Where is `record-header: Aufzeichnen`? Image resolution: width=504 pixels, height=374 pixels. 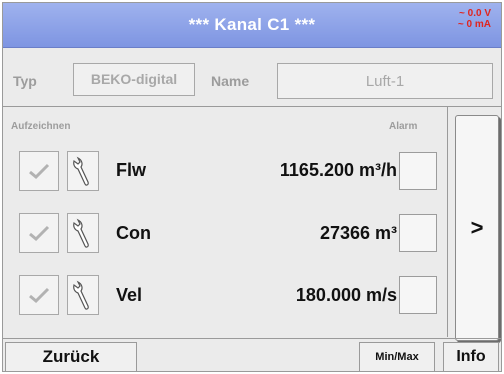 record-header: Aufzeichnen is located at coordinates (41, 126).